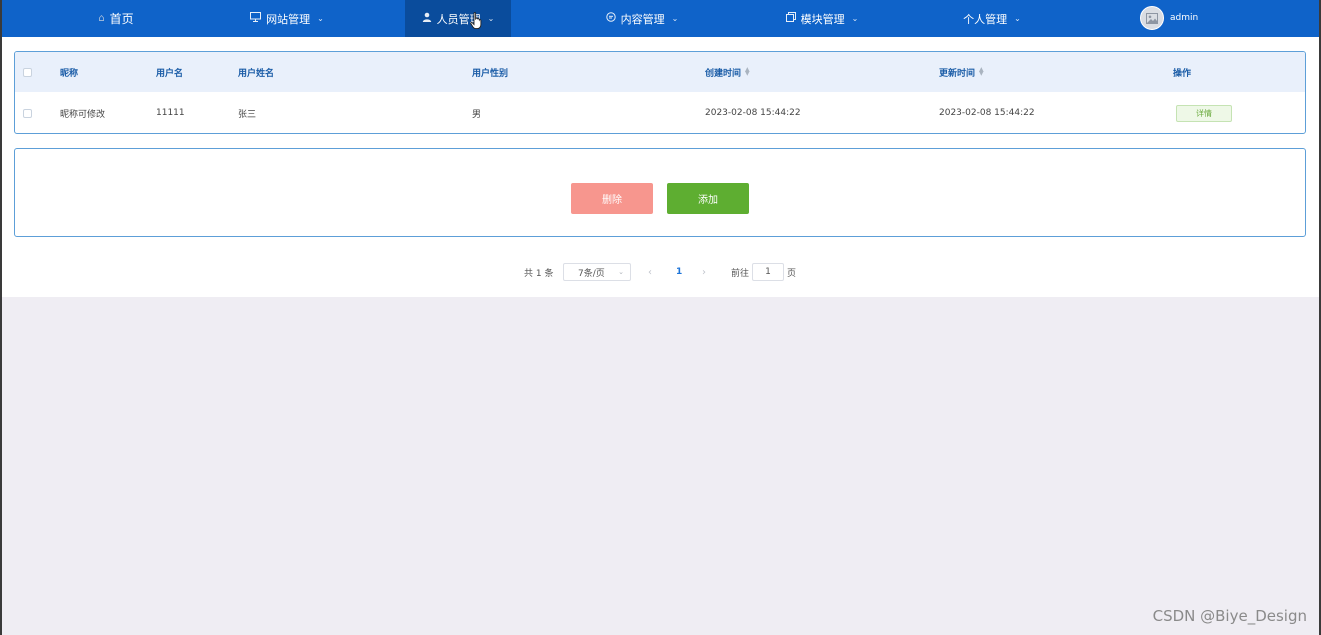  What do you see at coordinates (1184, 18) in the screenshot?
I see `username-label: admin` at bounding box center [1184, 18].